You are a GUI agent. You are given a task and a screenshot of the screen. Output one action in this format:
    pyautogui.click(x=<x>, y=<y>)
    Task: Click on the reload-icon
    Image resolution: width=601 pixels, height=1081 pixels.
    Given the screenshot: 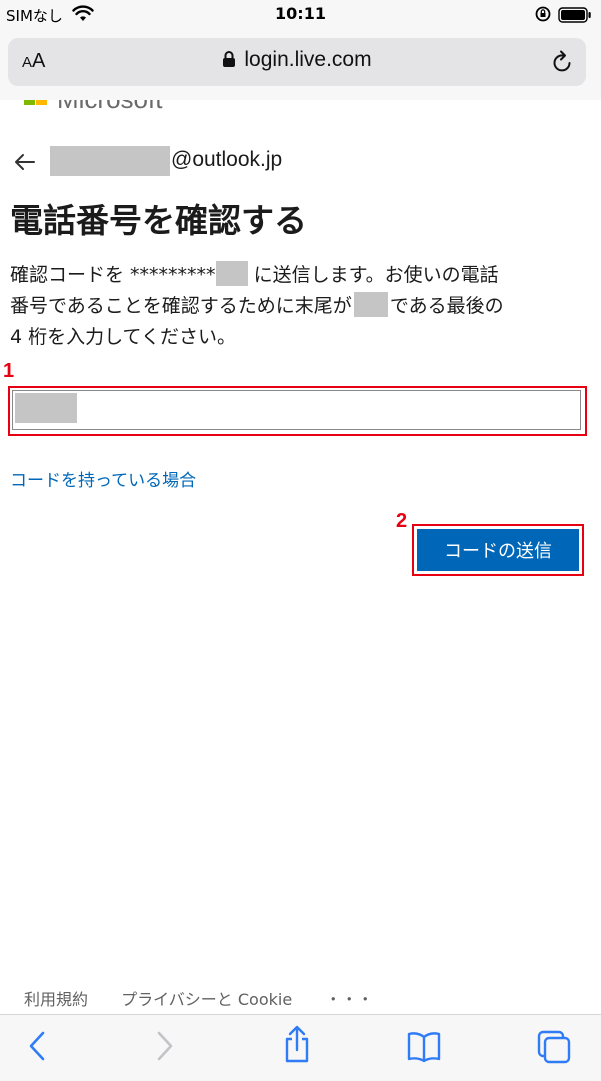 What is the action you would take?
    pyautogui.click(x=563, y=64)
    